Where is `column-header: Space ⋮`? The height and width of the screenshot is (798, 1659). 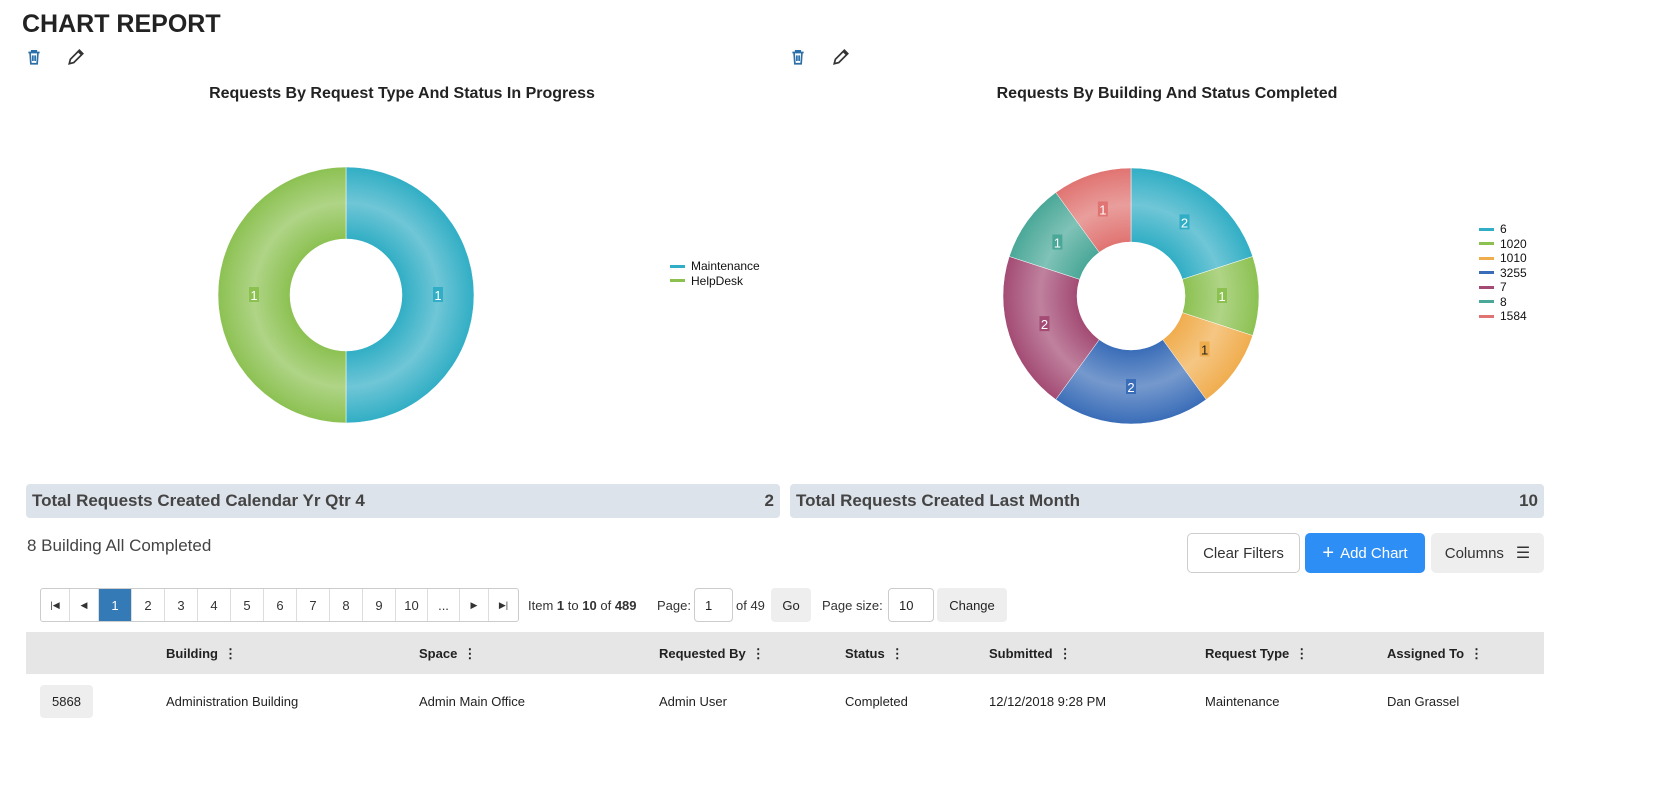 column-header: Space ⋮ is located at coordinates (447, 654).